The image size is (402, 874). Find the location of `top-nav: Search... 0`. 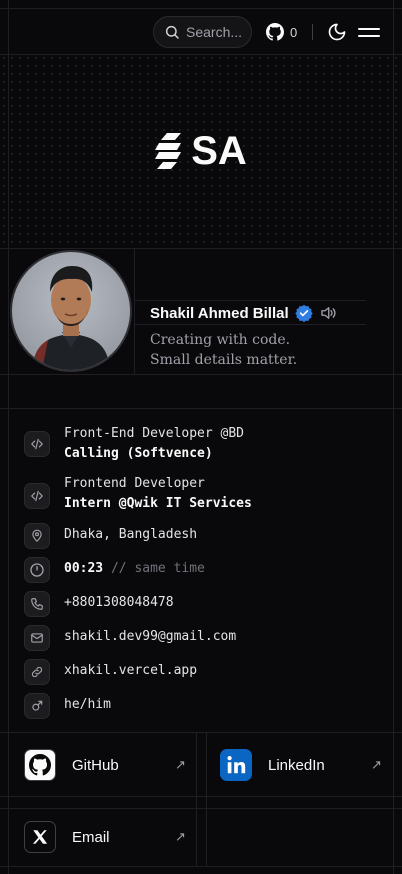

top-nav: Search... 0 is located at coordinates (201, 27).